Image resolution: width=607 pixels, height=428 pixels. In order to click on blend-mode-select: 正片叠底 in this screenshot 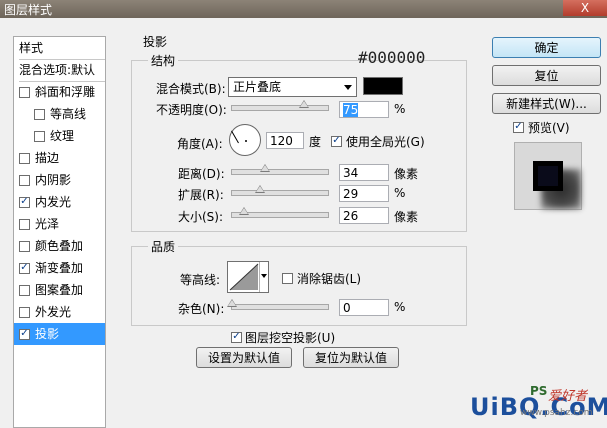, I will do `click(292, 87)`.